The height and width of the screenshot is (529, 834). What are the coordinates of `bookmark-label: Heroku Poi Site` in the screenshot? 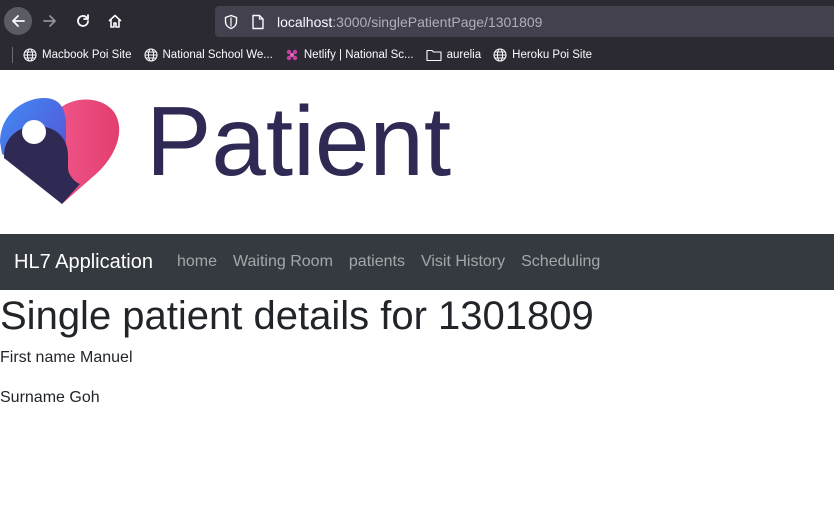 It's located at (552, 55).